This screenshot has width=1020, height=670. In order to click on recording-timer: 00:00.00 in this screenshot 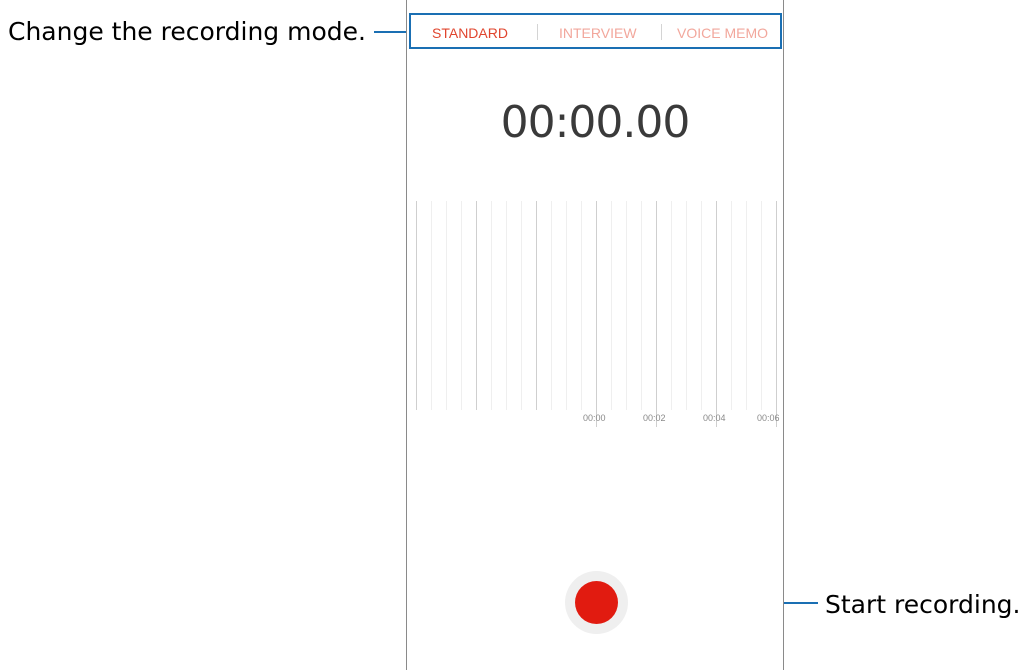, I will do `click(595, 122)`.